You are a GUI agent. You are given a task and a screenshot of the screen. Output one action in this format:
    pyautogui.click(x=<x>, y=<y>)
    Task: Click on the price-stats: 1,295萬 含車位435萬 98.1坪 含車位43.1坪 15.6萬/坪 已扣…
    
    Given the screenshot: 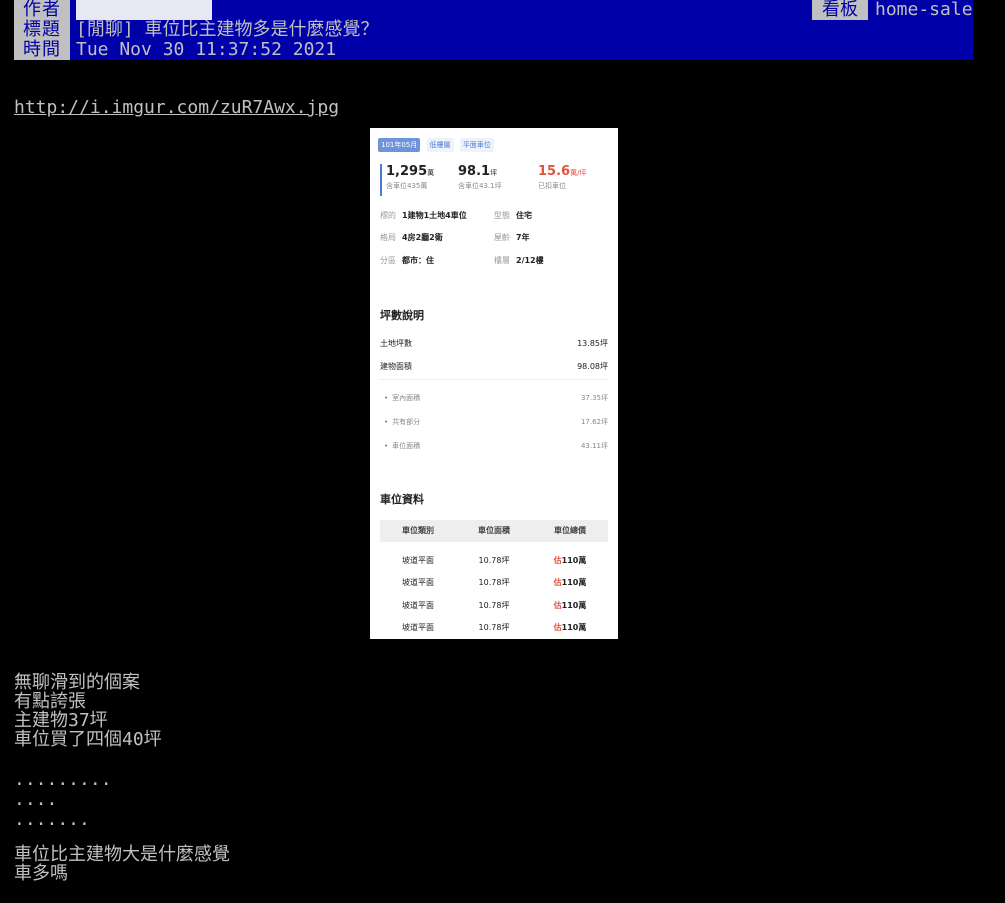 What is the action you would take?
    pyautogui.click(x=496, y=180)
    